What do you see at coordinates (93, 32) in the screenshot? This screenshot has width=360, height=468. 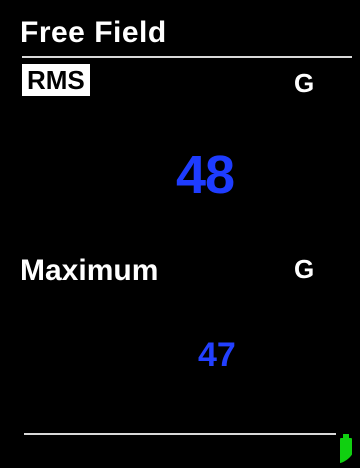 I see `page-title: Free Field` at bounding box center [93, 32].